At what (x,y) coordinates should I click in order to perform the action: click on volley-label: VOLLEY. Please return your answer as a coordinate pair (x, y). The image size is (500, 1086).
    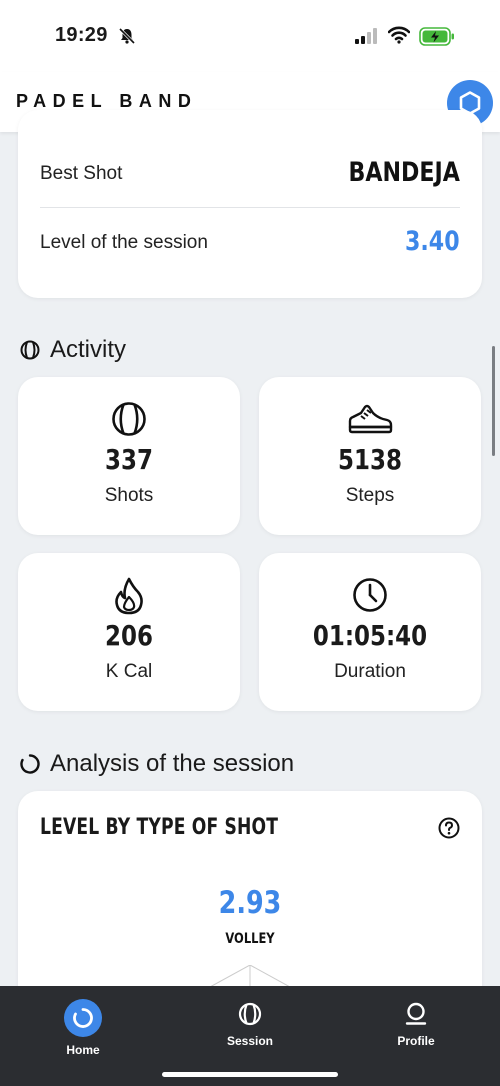
    Looking at the image, I should click on (250, 939).